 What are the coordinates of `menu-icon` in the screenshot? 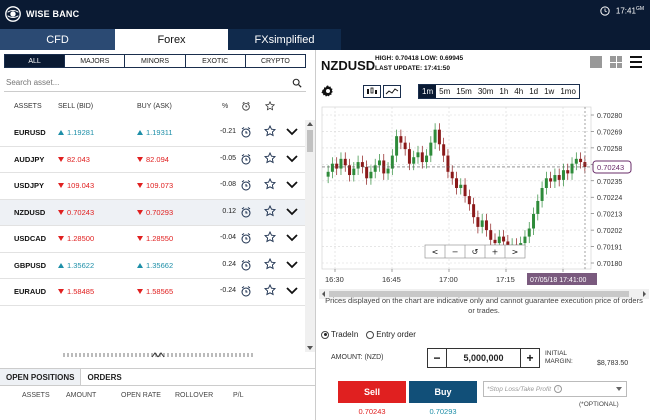 It's located at (636, 62).